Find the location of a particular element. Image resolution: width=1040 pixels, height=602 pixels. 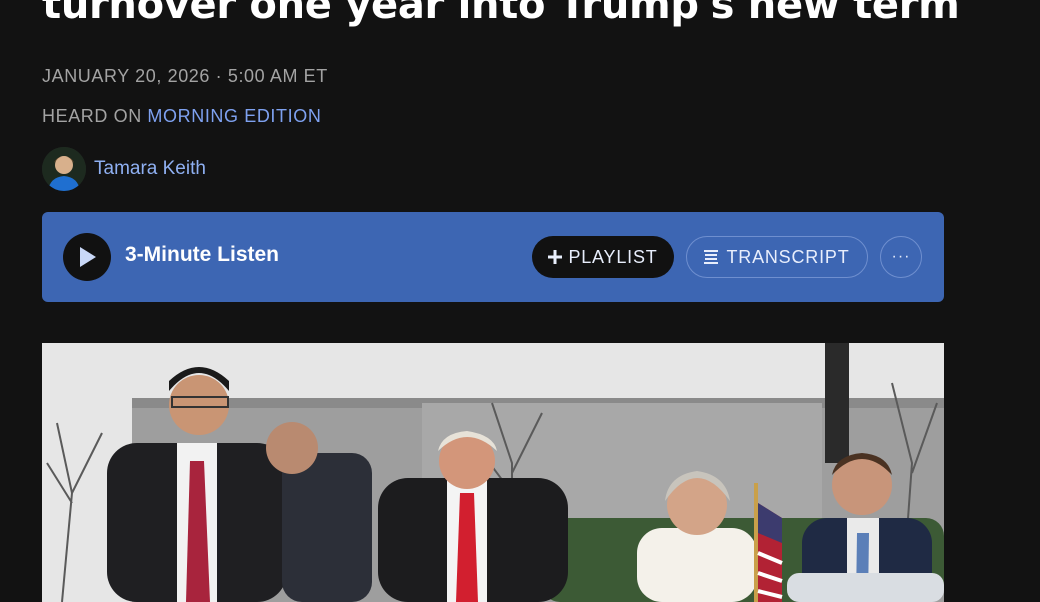

play-icon is located at coordinates (88, 257).